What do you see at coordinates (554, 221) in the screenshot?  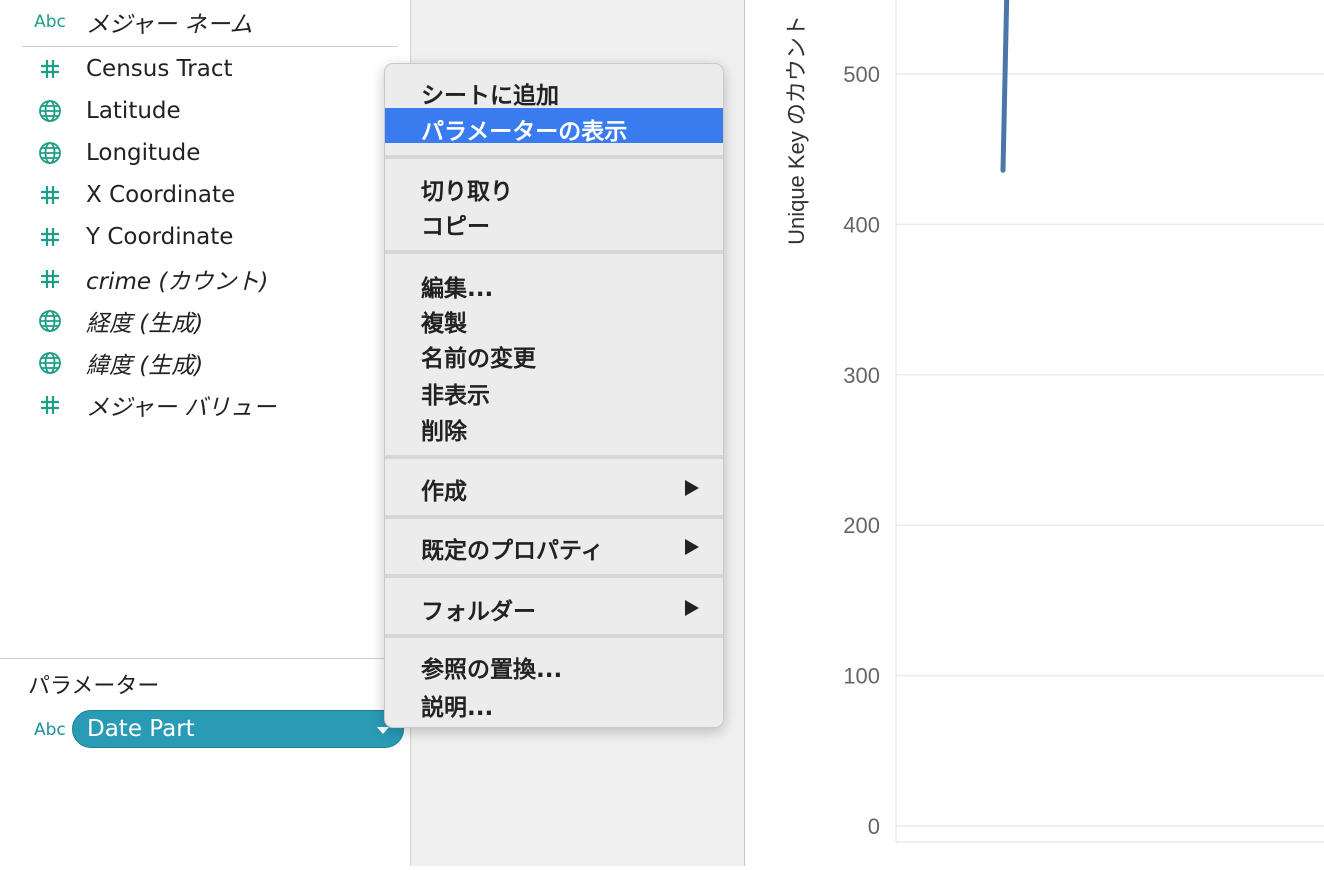 I see `menu-item-copy: コピー` at bounding box center [554, 221].